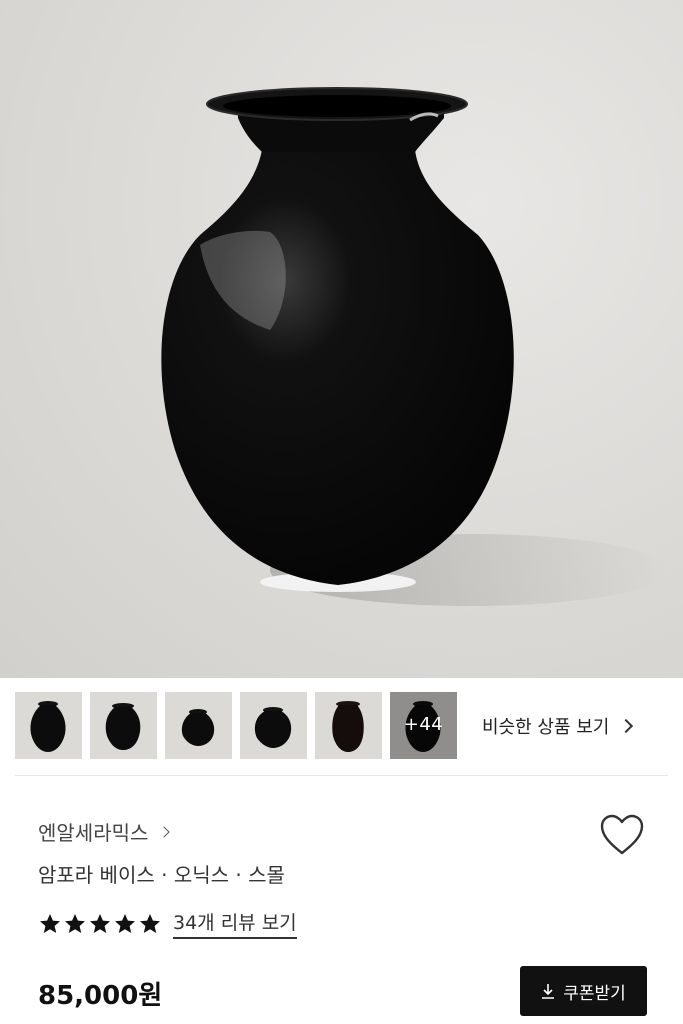 Image resolution: width=683 pixels, height=1024 pixels. I want to click on brand-link: 엔알세라믹스, so click(104, 831).